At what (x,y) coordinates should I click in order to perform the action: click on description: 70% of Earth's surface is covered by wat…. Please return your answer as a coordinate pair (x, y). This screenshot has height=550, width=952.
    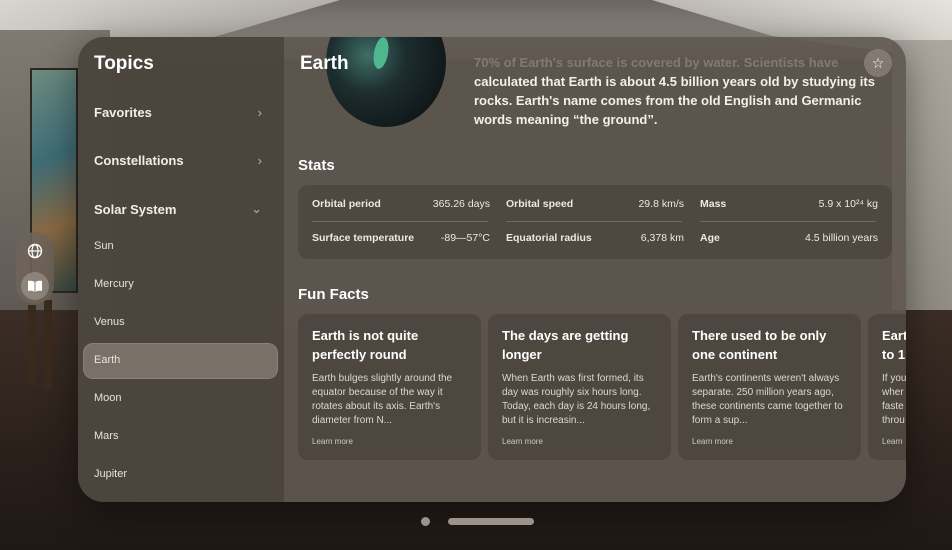
    Looking at the image, I should click on (684, 91).